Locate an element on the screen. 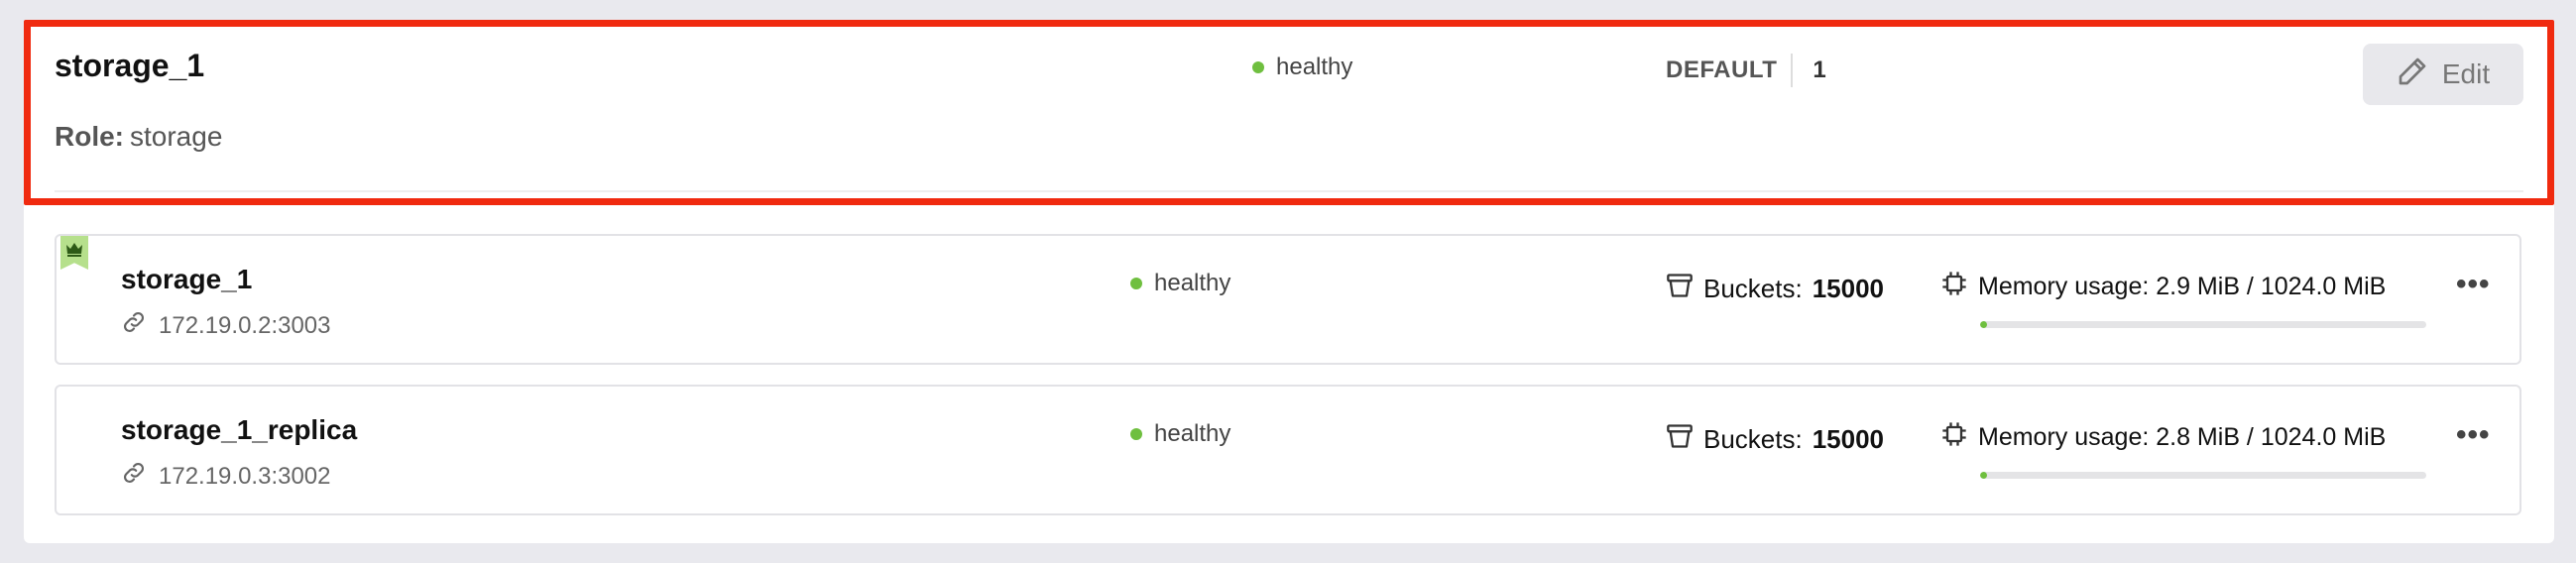 This screenshot has height=563, width=2576. replicaset-name: storage_1 is located at coordinates (130, 65).